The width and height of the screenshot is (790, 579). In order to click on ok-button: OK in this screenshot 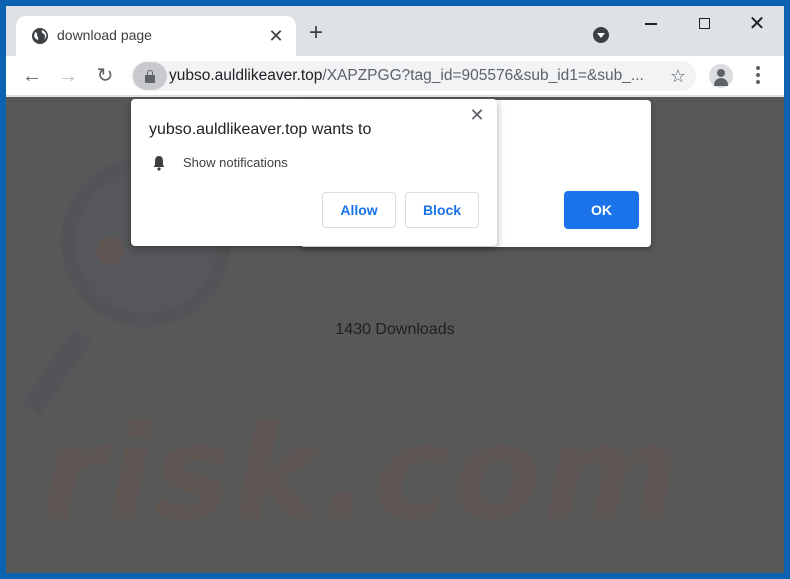, I will do `click(601, 210)`.